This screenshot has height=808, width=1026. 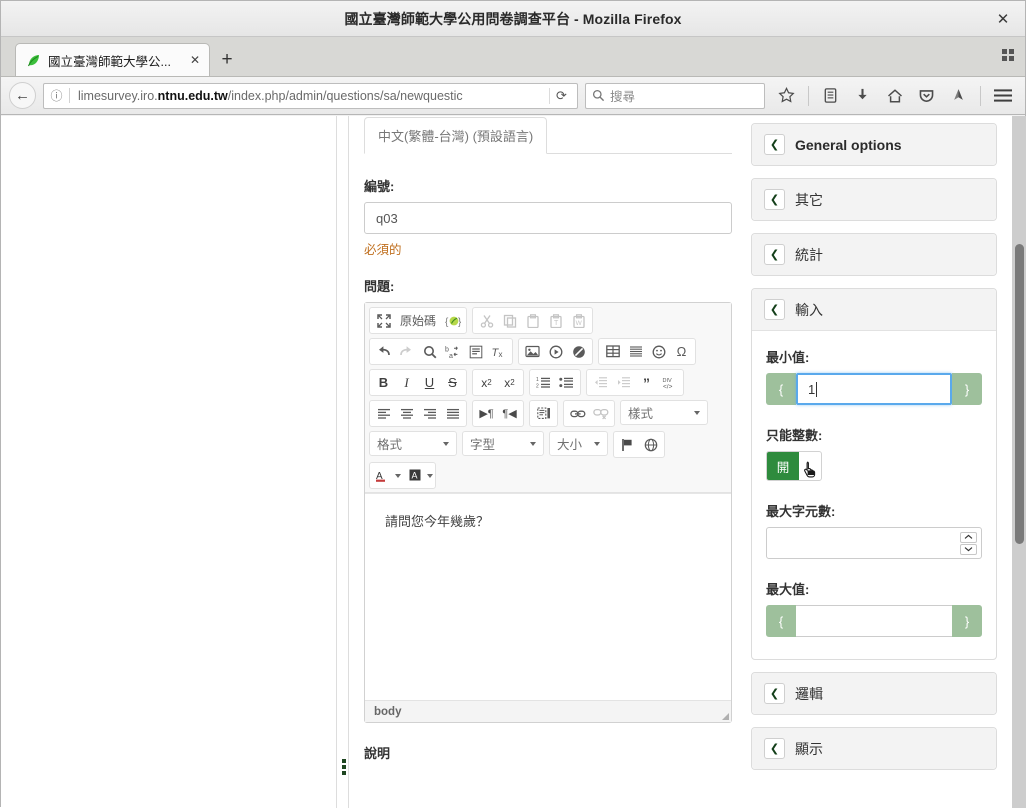 I want to click on max-chars-input, so click(x=874, y=543).